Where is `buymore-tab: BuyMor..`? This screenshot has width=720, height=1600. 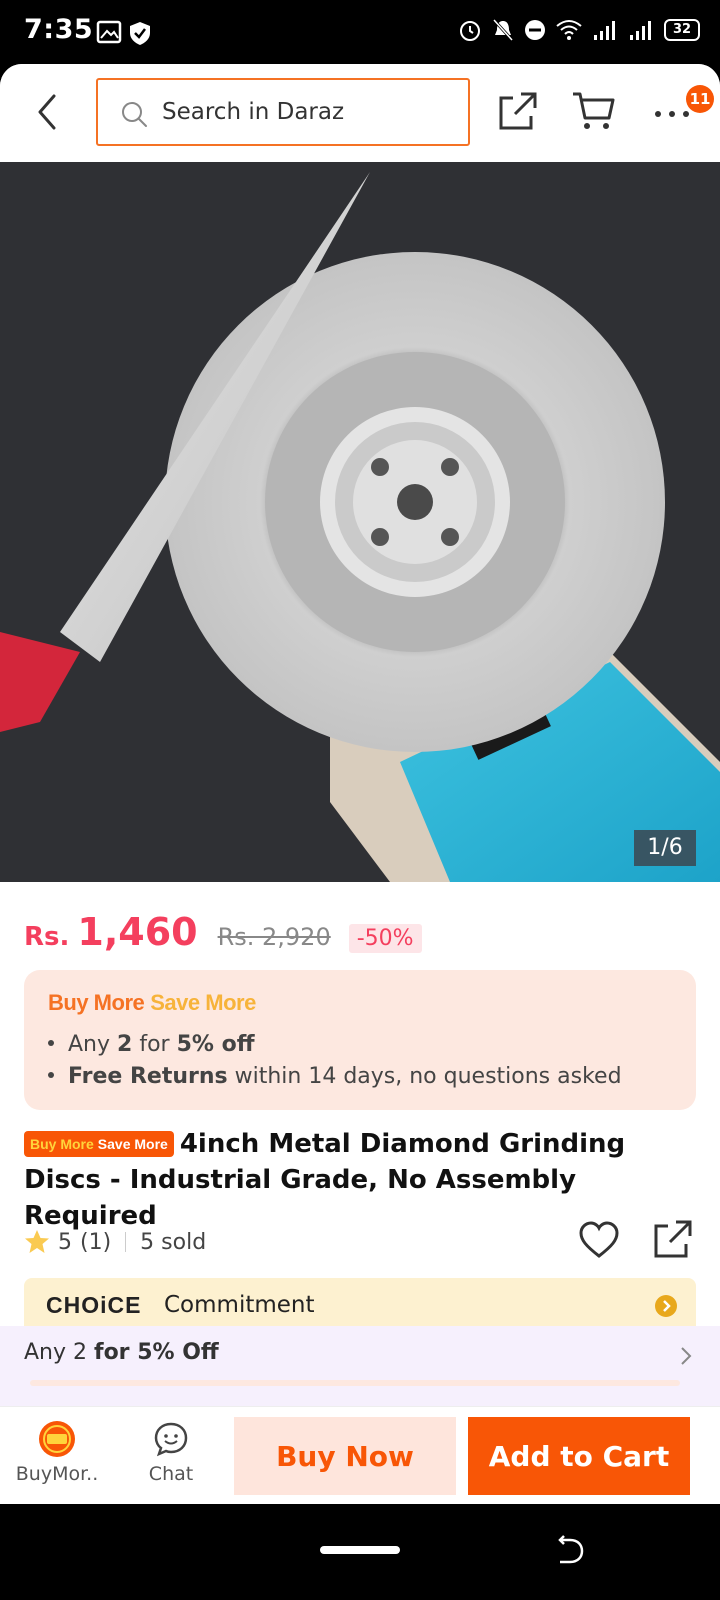 buymore-tab: BuyMor.. is located at coordinates (57, 1452).